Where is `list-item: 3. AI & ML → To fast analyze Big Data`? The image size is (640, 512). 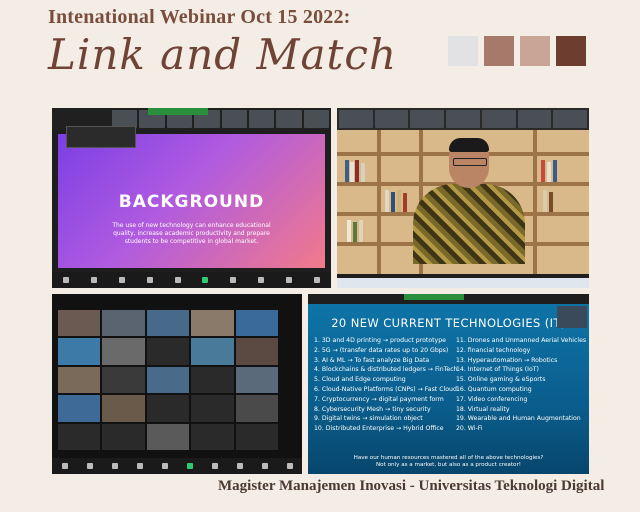 list-item: 3. AI & ML → To fast analyze Big Data is located at coordinates (372, 360).